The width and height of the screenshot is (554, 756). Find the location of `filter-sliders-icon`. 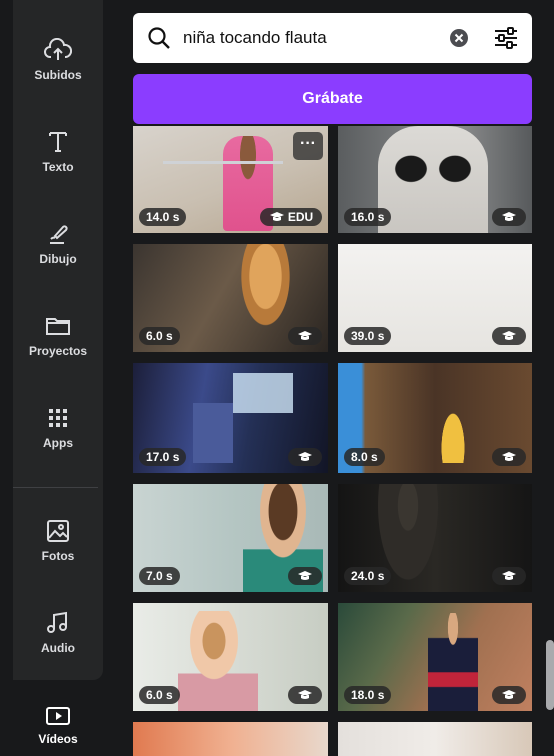

filter-sliders-icon is located at coordinates (506, 38).